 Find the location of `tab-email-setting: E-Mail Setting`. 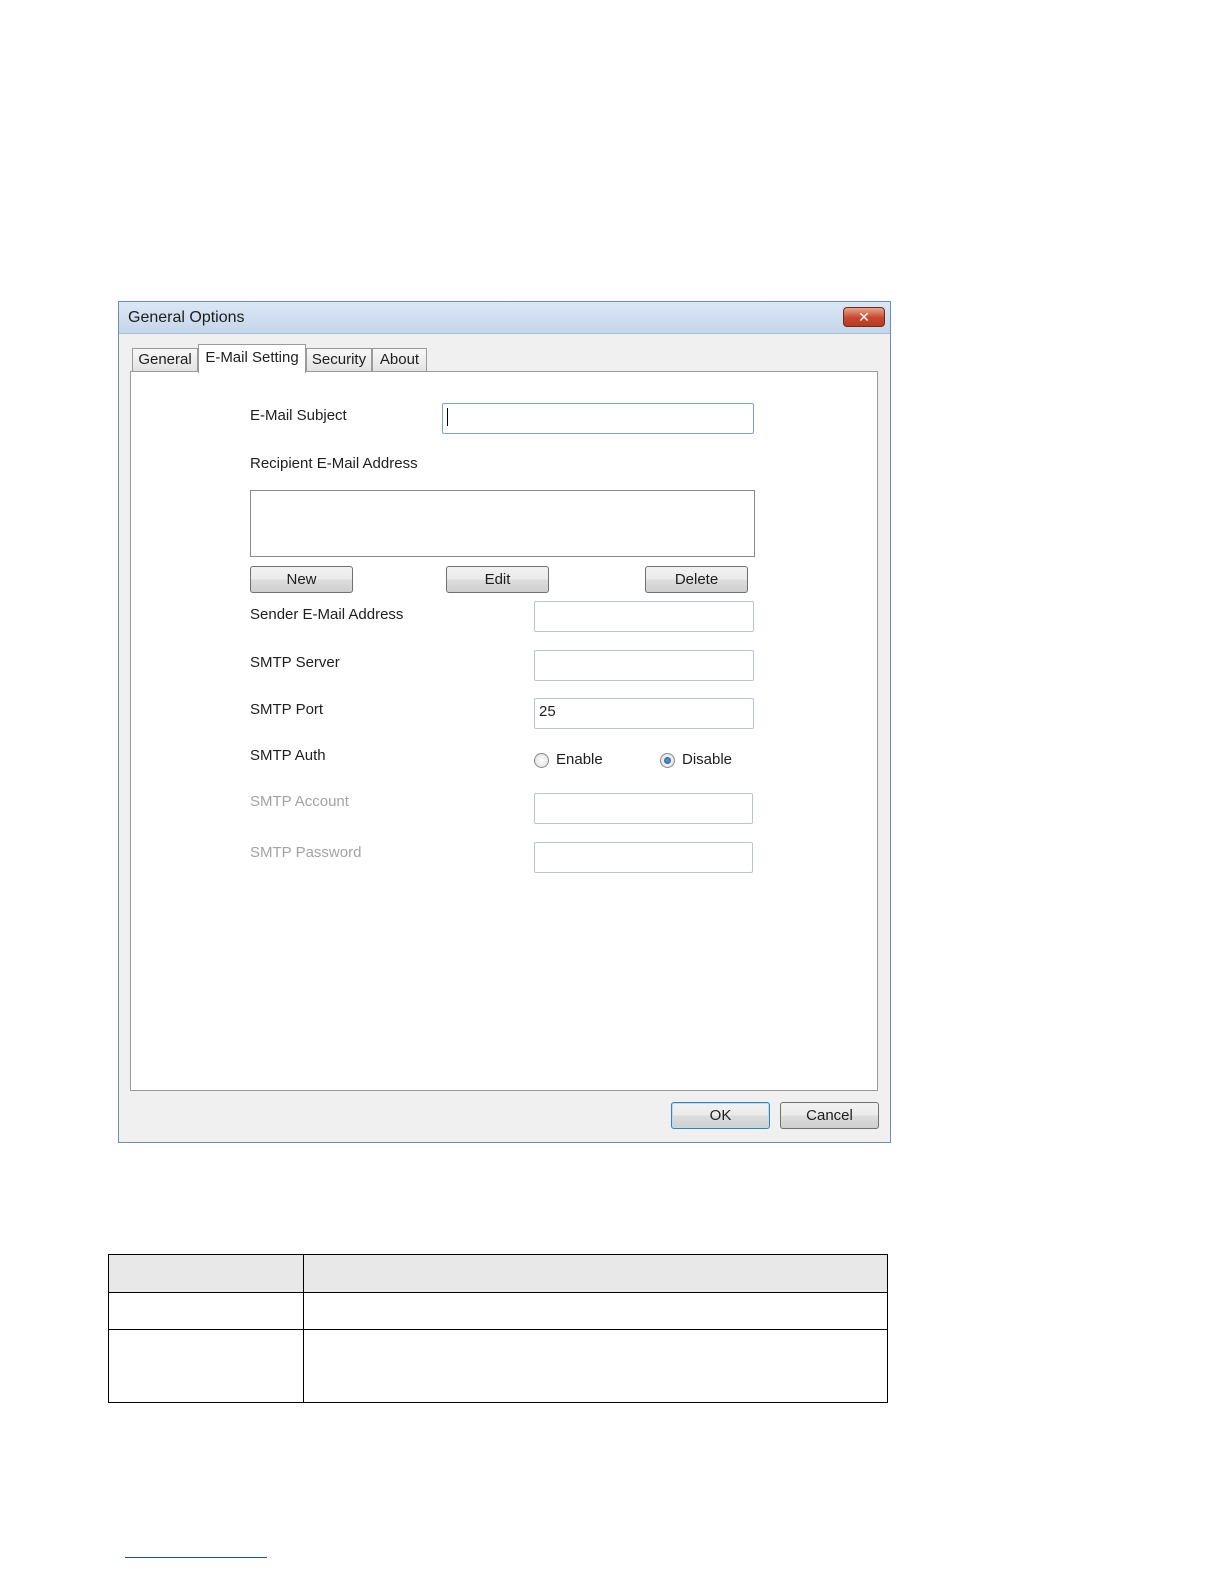

tab-email-setting: E-Mail Setting is located at coordinates (252, 358).